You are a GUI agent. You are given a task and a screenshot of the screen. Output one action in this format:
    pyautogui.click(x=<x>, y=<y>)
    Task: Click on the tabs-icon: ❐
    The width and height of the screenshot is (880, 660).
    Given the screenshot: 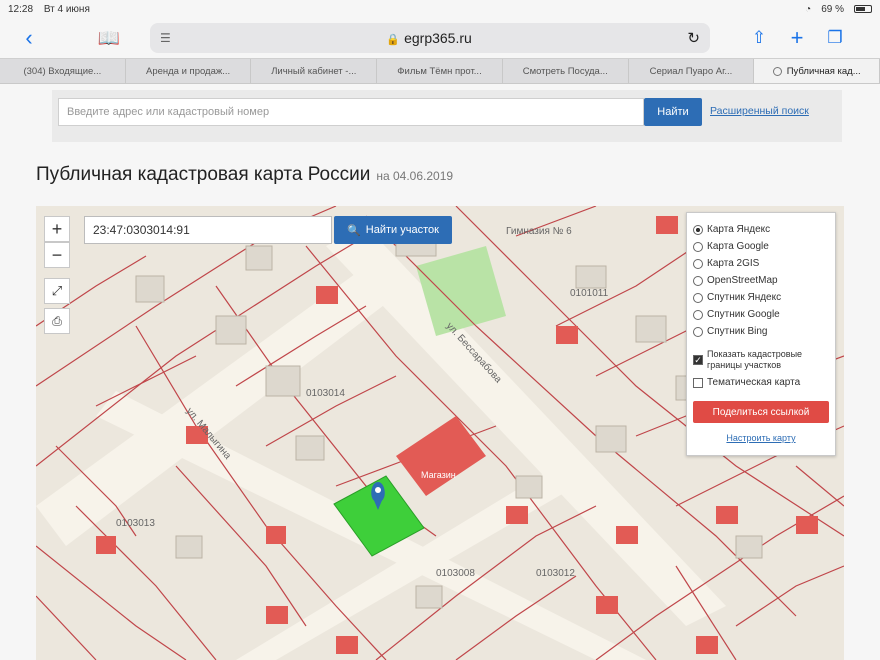 What is the action you would take?
    pyautogui.click(x=835, y=37)
    